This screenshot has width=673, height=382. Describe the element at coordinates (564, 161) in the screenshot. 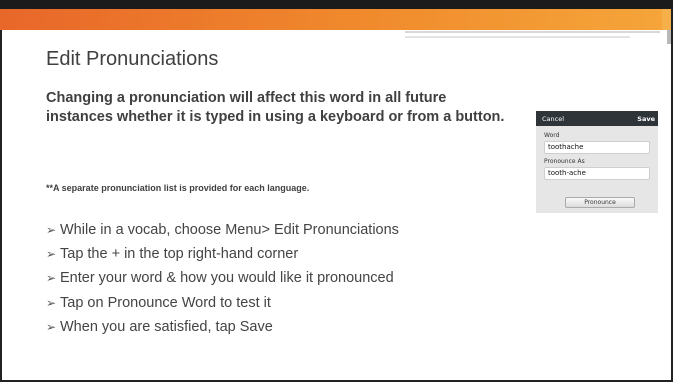

I see `pronounce-as-label: Pronounce As` at that location.